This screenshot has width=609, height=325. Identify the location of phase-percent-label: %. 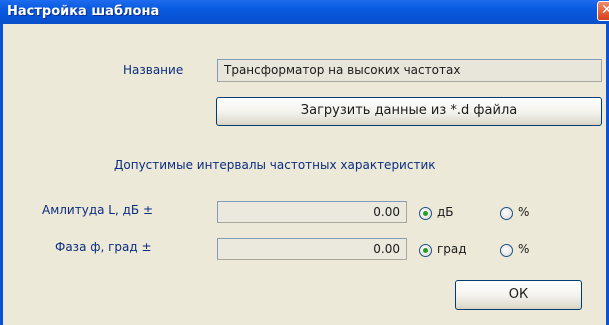
(523, 249).